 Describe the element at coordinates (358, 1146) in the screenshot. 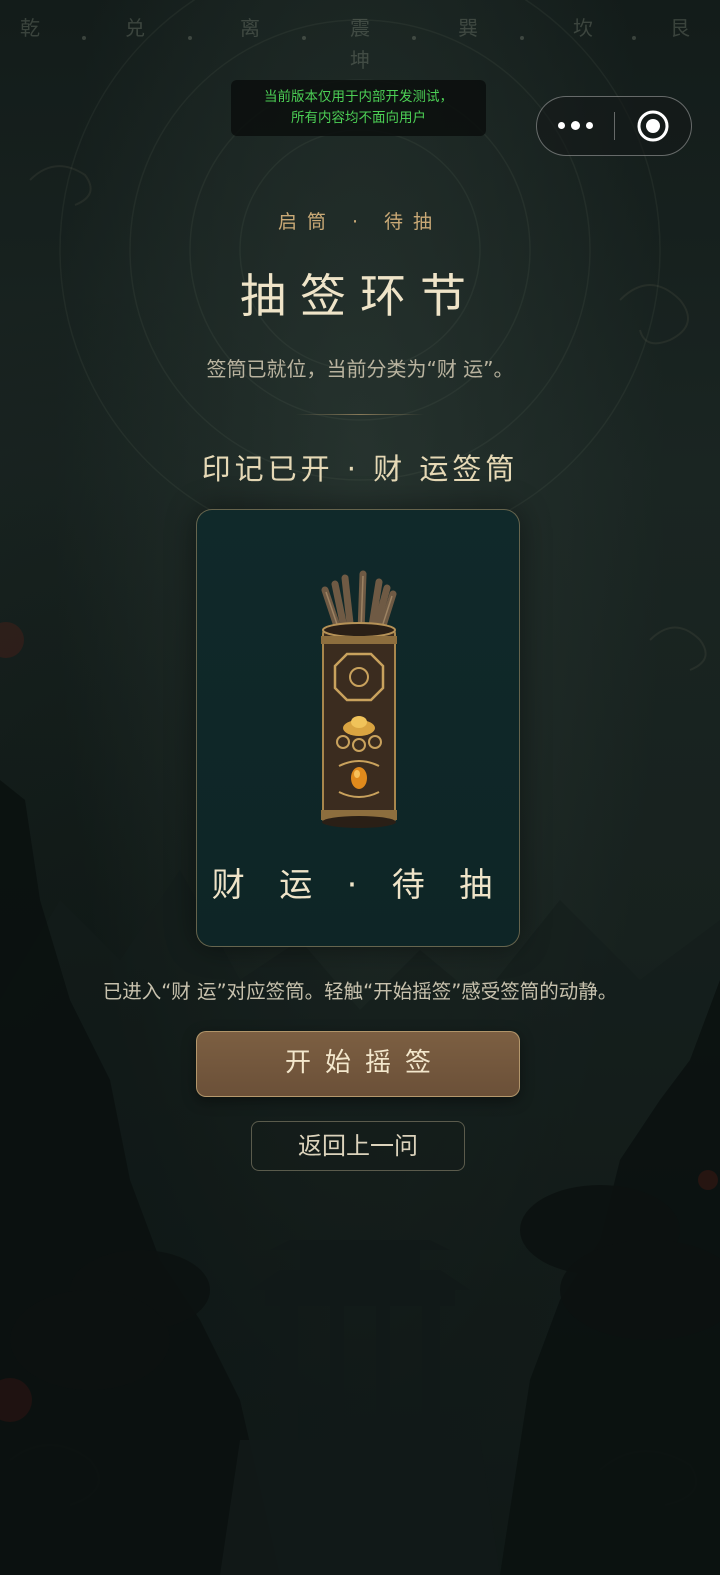

I see `back-to-previous-button: 返回上一问` at that location.